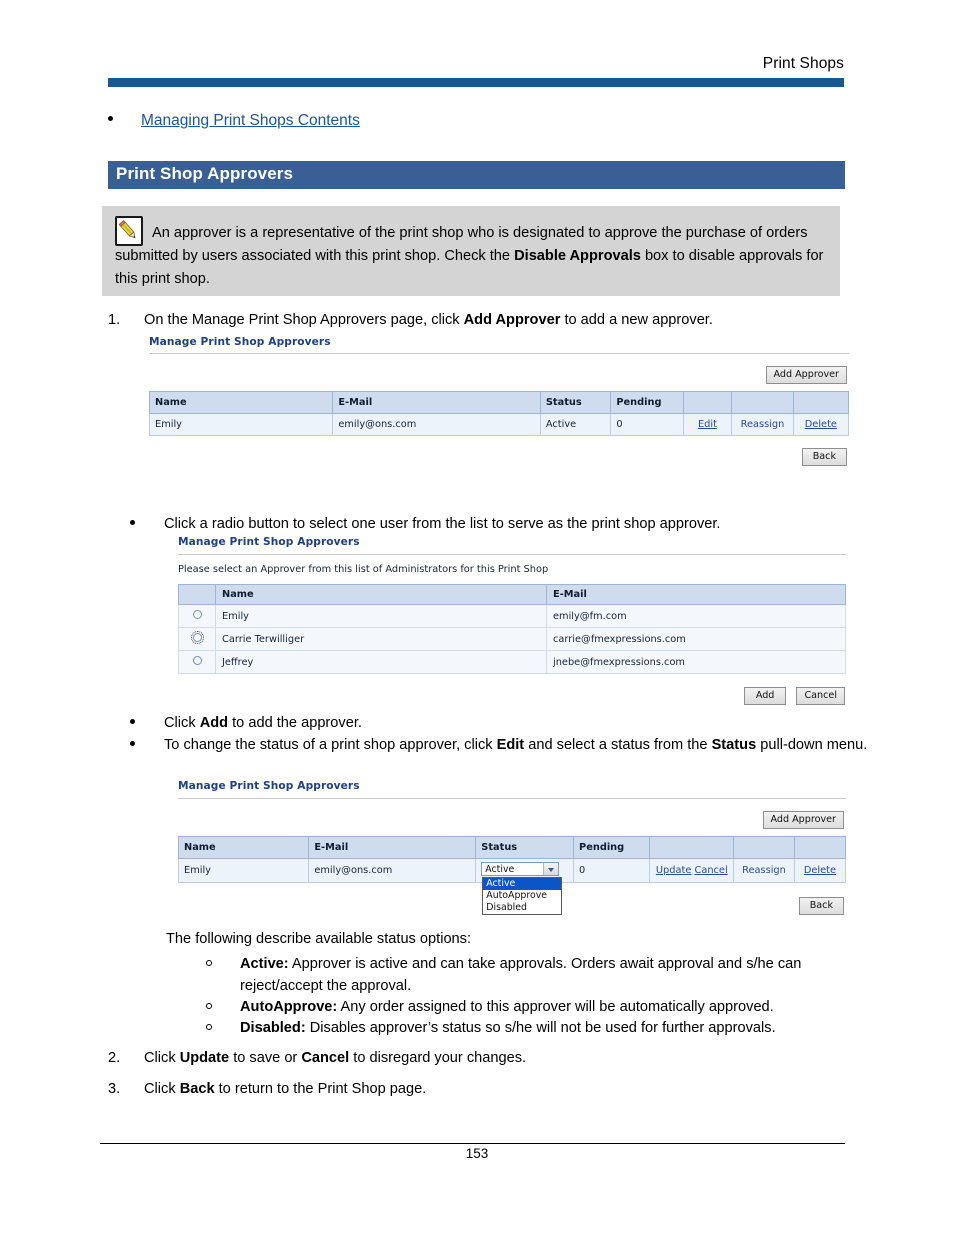  Describe the element at coordinates (512, 320) in the screenshot. I see `step-1-bold: Add Approver` at that location.